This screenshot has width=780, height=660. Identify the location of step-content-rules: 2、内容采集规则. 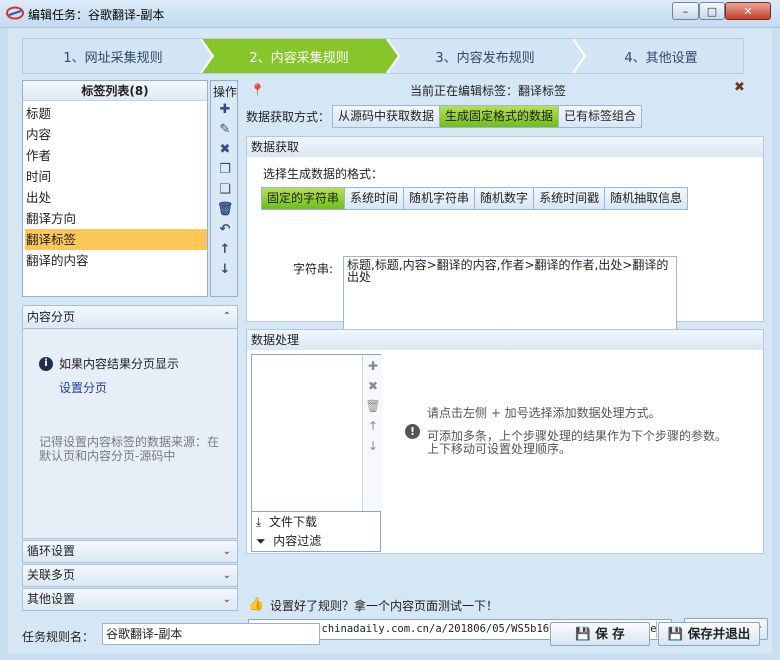
(299, 56).